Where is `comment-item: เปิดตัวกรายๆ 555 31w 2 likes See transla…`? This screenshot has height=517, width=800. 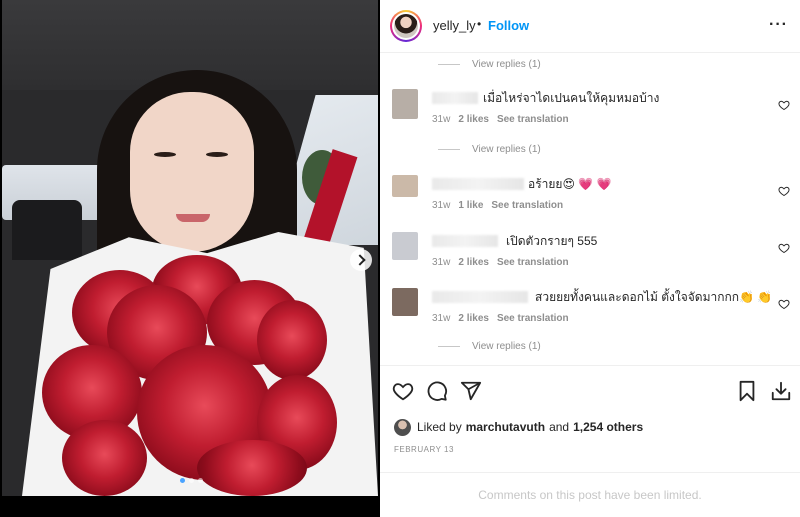 comment-item: เปิดตัวกรายๆ 555 31w 2 likes See transla… is located at coordinates (594, 257).